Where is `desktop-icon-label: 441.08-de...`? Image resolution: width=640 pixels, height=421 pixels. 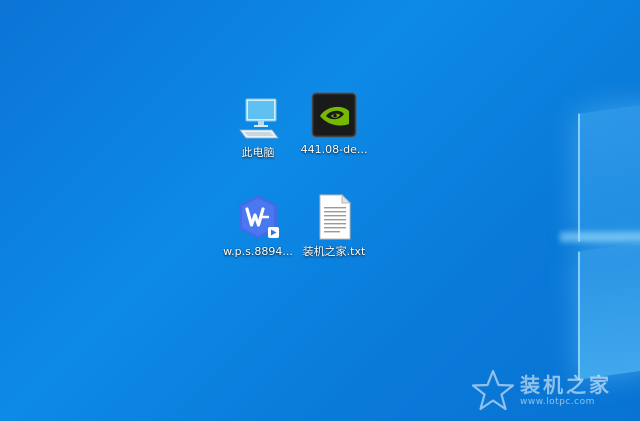
desktop-icon-label: 441.08-de... is located at coordinates (334, 149).